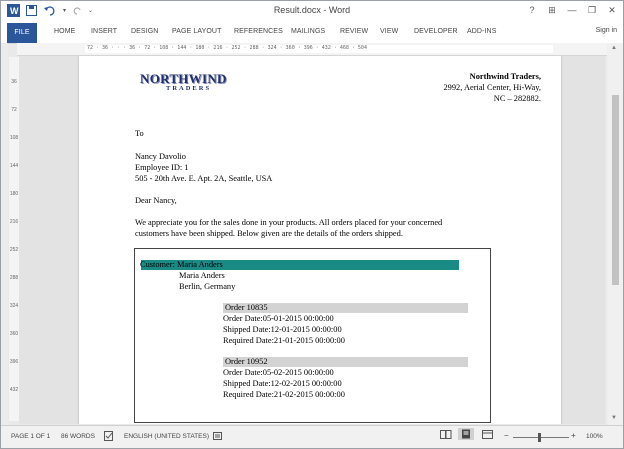 The height and width of the screenshot is (449, 624). What do you see at coordinates (14, 222) in the screenshot?
I see `ruler-number: 216` at bounding box center [14, 222].